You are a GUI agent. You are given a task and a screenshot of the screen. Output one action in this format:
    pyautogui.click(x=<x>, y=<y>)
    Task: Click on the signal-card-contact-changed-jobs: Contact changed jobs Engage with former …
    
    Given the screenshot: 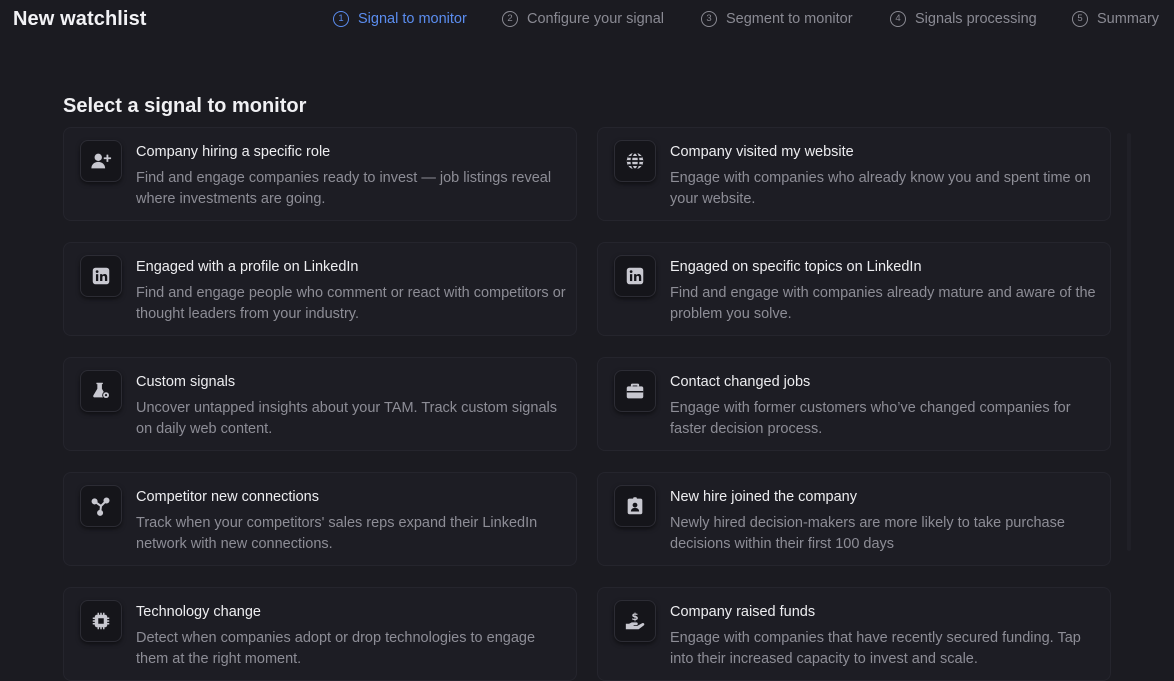 What is the action you would take?
    pyautogui.click(x=854, y=404)
    